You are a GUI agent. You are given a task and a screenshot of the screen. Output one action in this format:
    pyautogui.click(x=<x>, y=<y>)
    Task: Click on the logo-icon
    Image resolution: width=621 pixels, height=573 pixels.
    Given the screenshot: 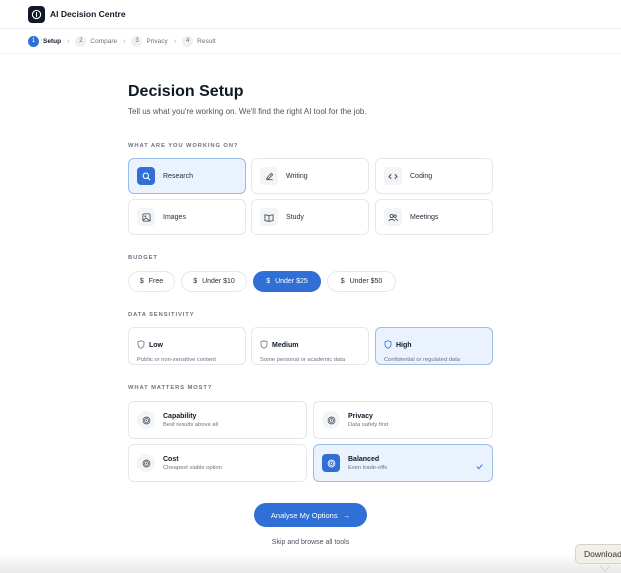 What is the action you would take?
    pyautogui.click(x=36, y=14)
    